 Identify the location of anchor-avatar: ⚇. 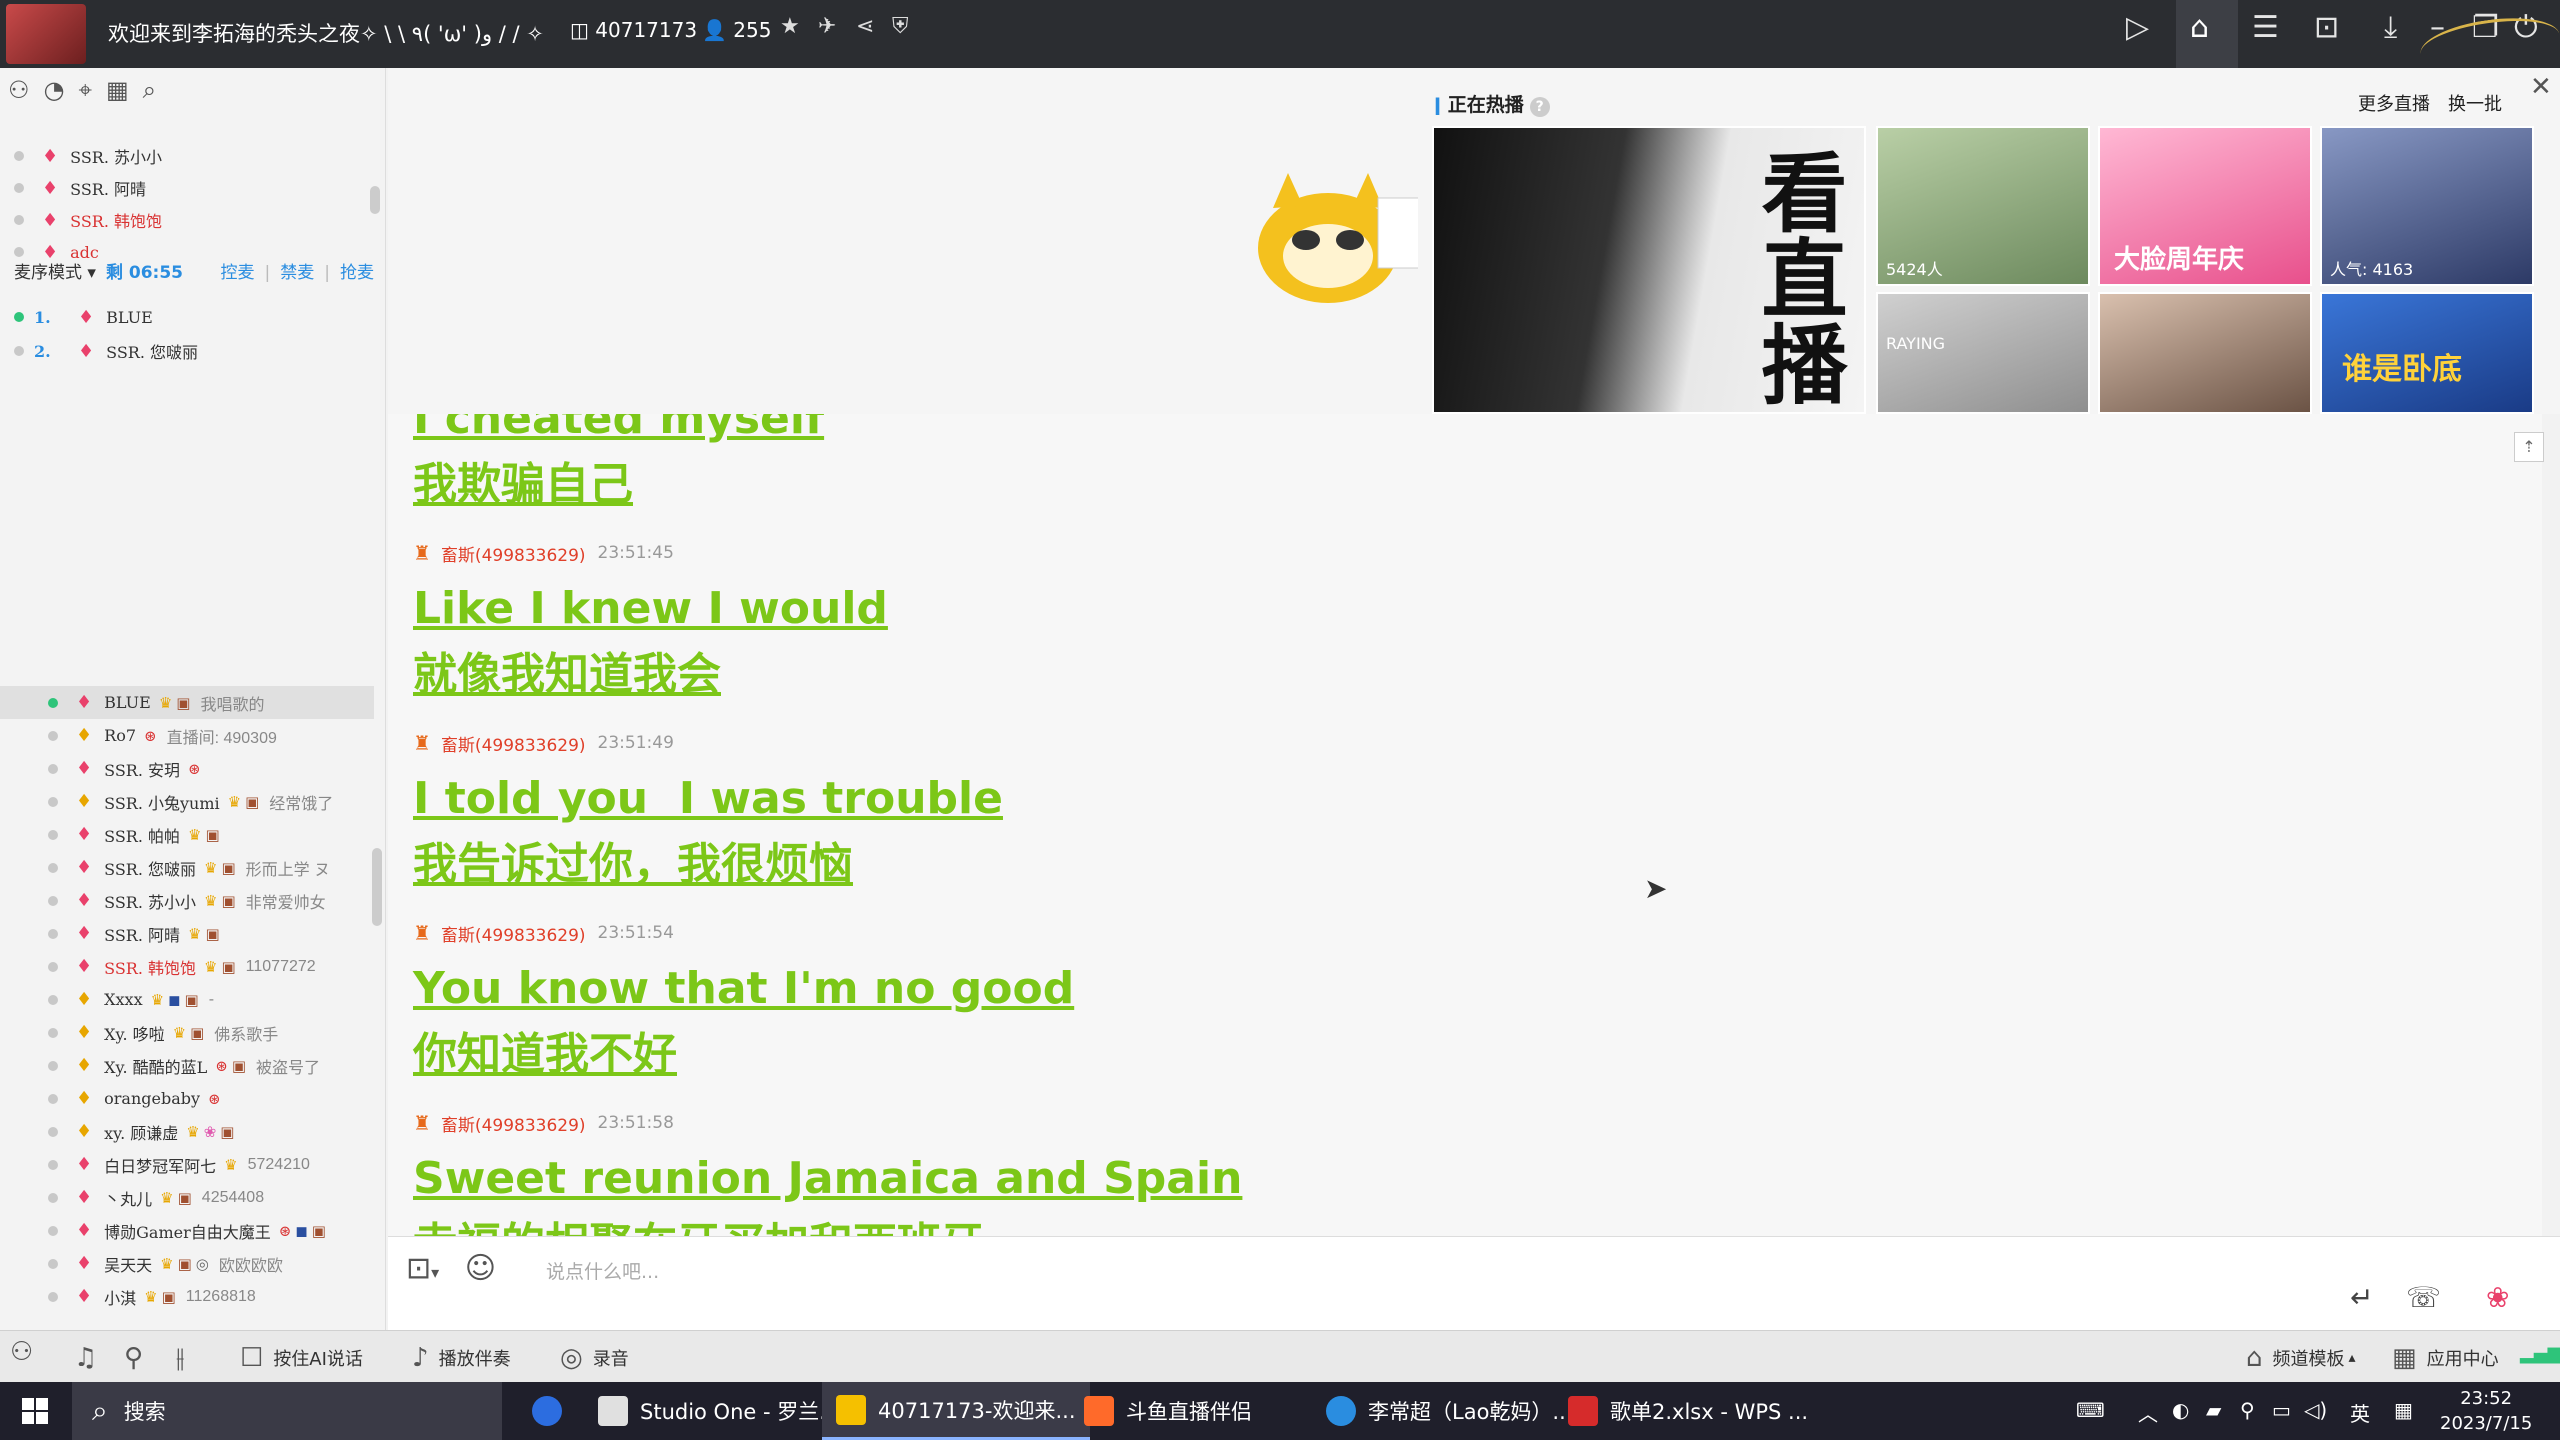
(26, 1352).